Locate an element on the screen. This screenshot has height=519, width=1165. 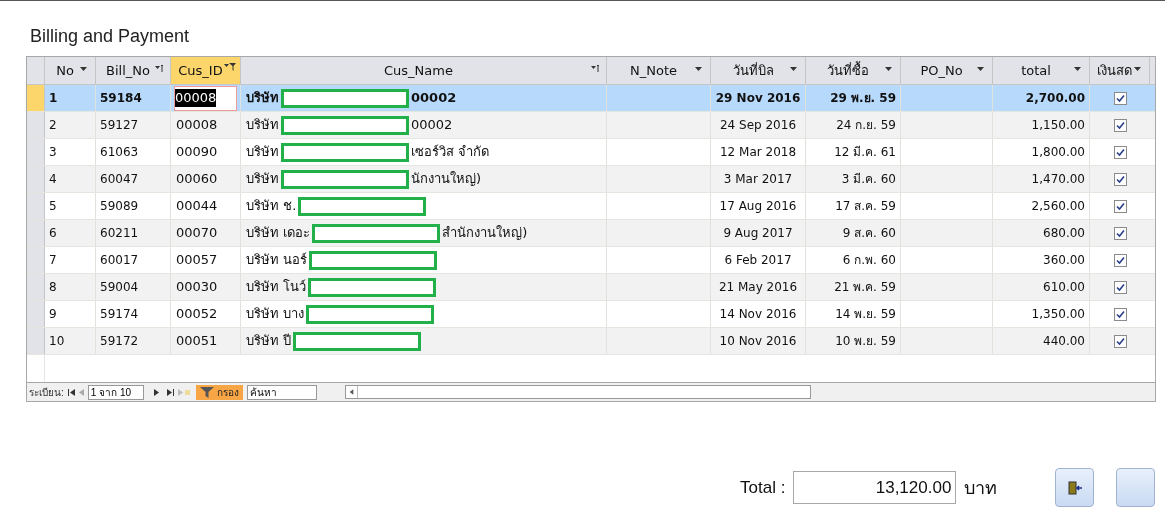
table-cell-text: 00051 is located at coordinates (197, 341).